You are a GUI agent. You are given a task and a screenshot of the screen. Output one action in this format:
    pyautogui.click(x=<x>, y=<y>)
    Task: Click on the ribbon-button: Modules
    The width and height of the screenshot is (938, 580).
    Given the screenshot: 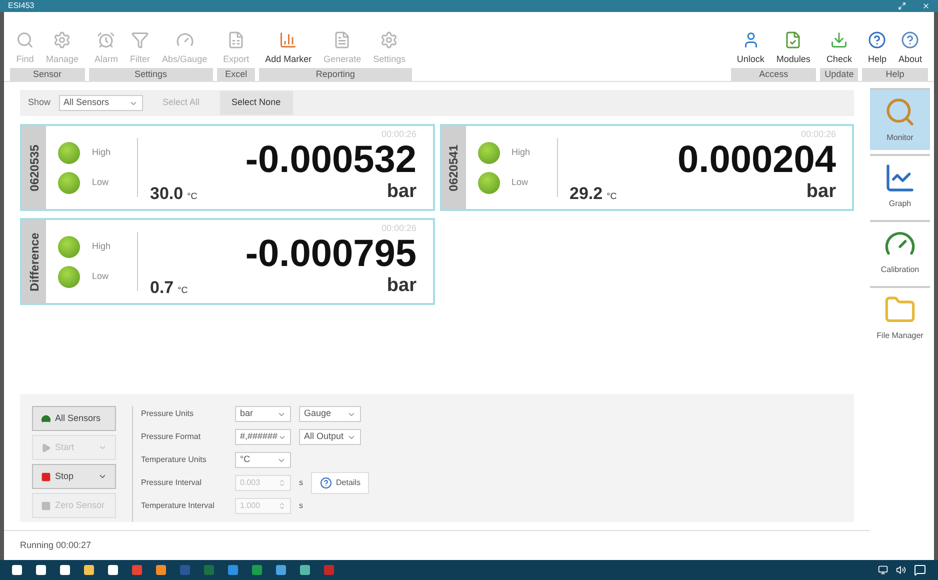 What is the action you would take?
    pyautogui.click(x=793, y=48)
    